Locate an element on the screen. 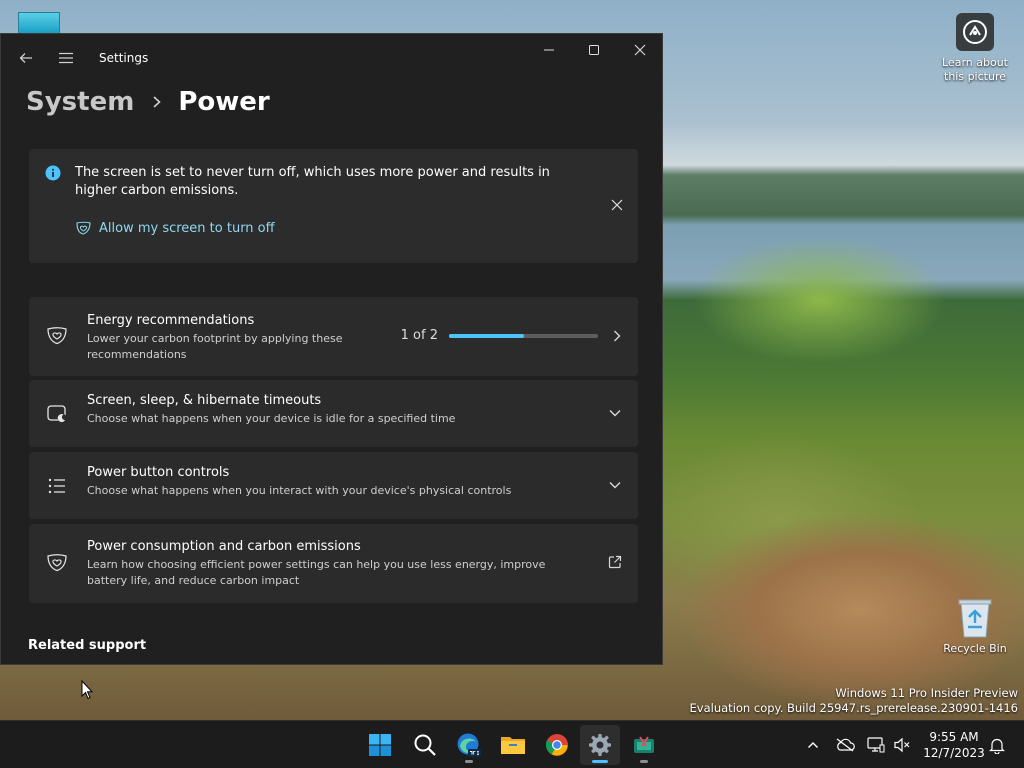 Image resolution: width=1024 pixels, height=768 pixels. desktop-shortcut-learn-picture: Learn about this picture is located at coordinates (975, 48).